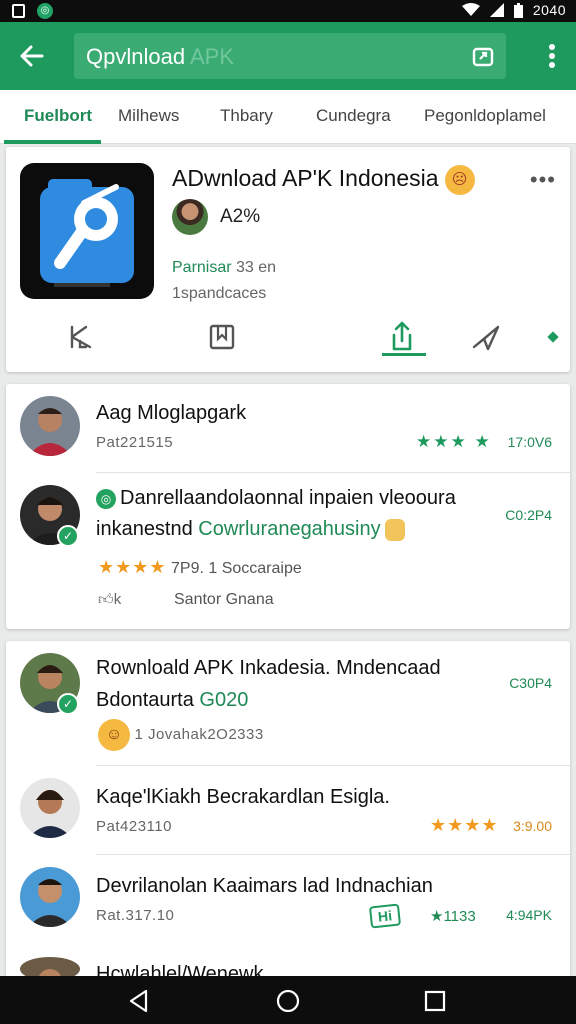 The width and height of the screenshot is (576, 1024). I want to click on item-time: C0:2P4, so click(528, 515).